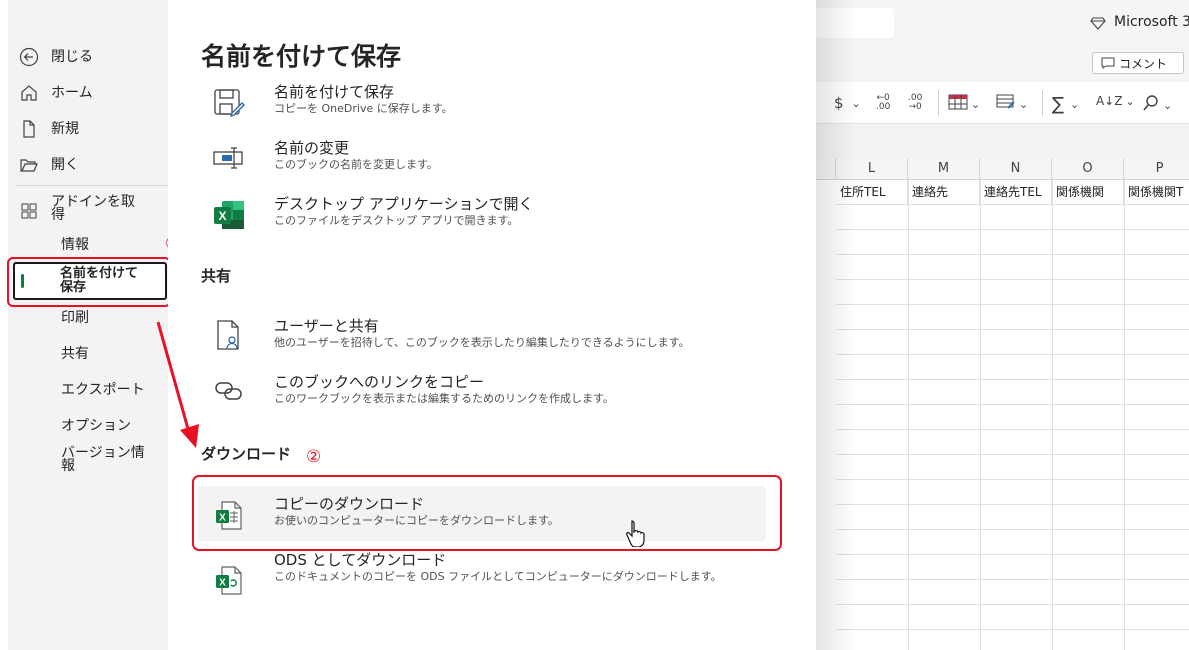 The height and width of the screenshot is (650, 1189). What do you see at coordinates (483, 112) in the screenshot?
I see `option-save-as: 名前を付けて保存 コピーを OneDrive に保存します。` at bounding box center [483, 112].